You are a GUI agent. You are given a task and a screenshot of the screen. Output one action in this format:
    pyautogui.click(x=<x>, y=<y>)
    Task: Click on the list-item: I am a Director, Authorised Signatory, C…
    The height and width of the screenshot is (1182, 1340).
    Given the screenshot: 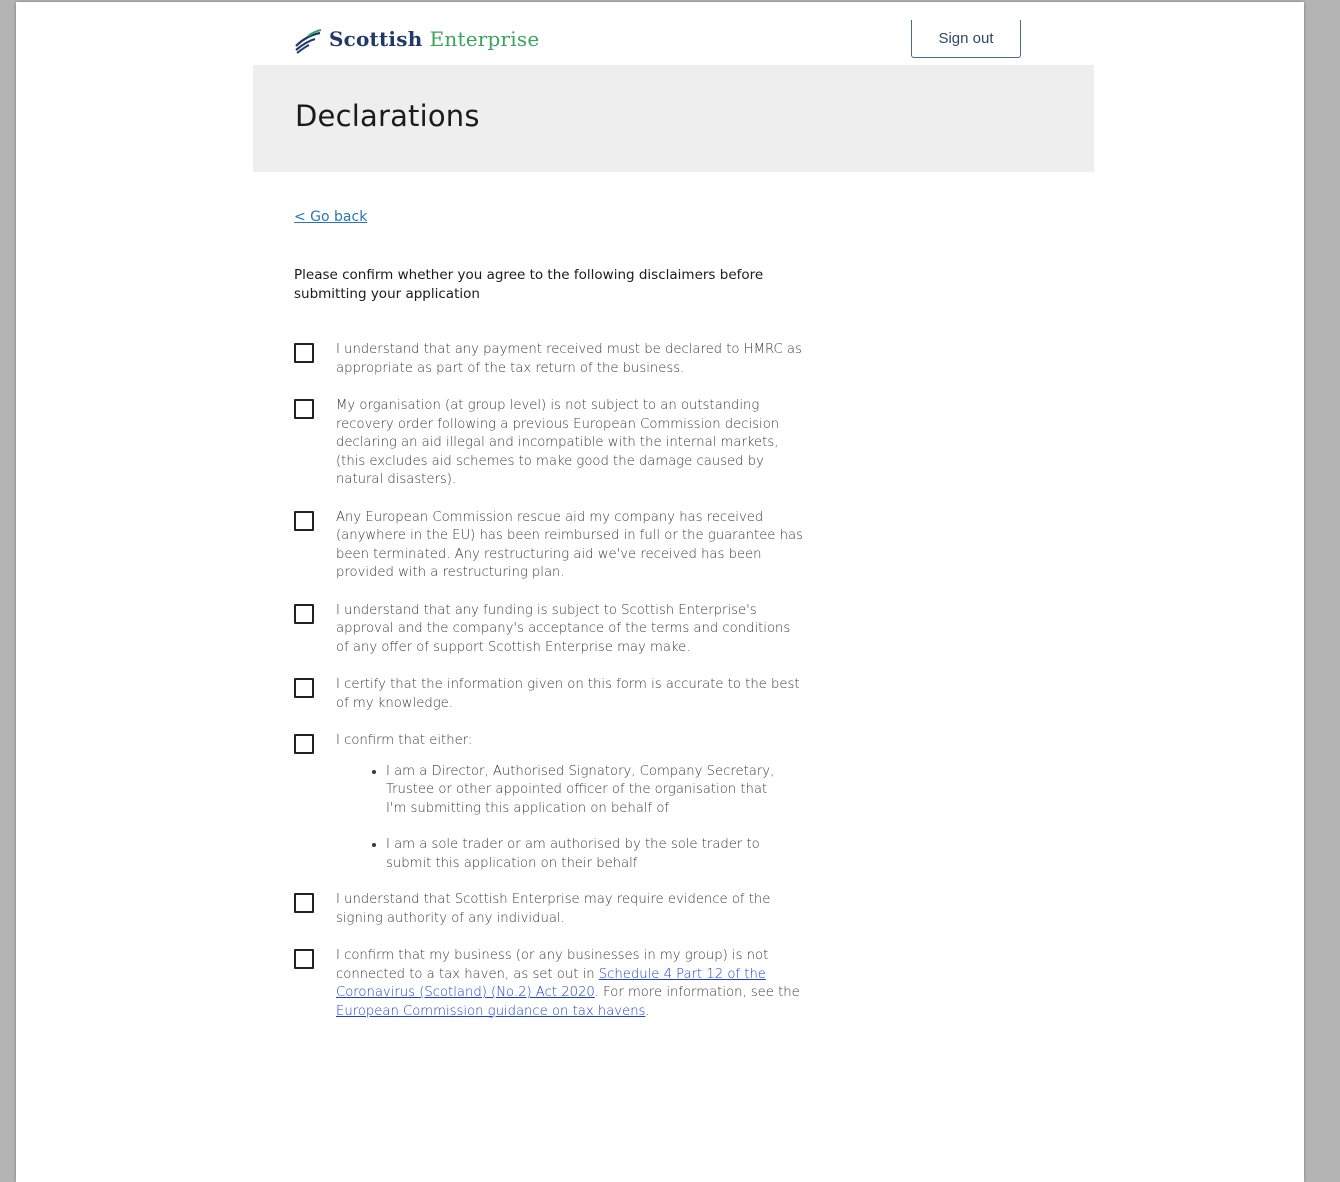 What is the action you would take?
    pyautogui.click(x=586, y=791)
    